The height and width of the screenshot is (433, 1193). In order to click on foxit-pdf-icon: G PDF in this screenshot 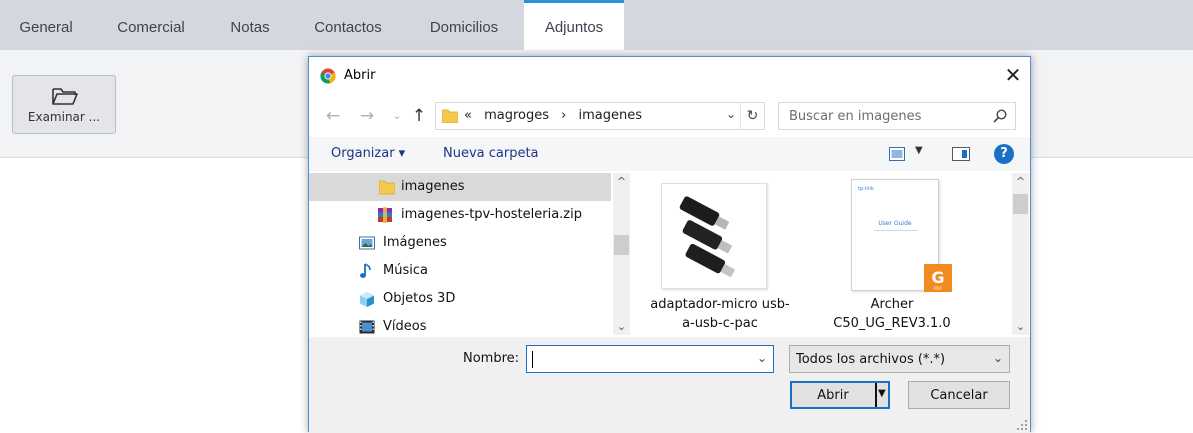, I will do `click(938, 278)`.